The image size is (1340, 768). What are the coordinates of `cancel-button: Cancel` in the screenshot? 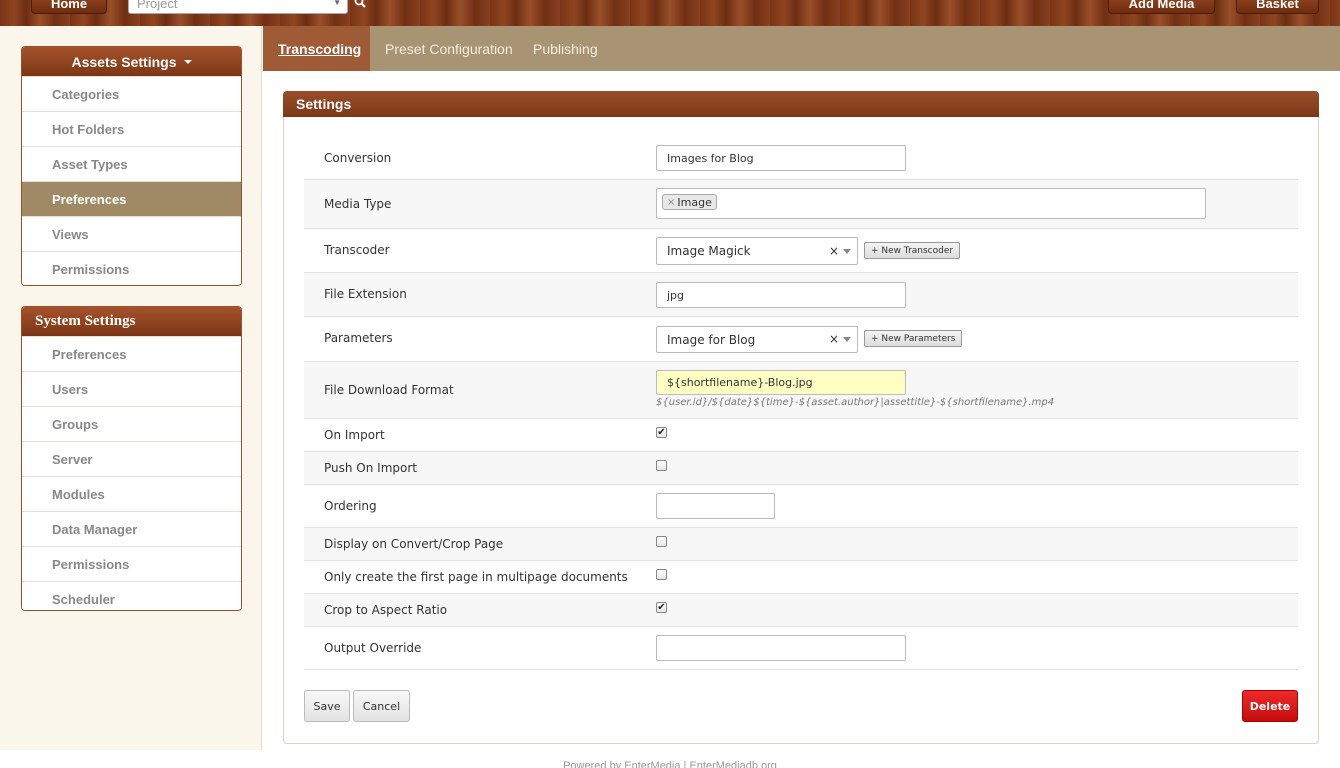 It's located at (381, 706).